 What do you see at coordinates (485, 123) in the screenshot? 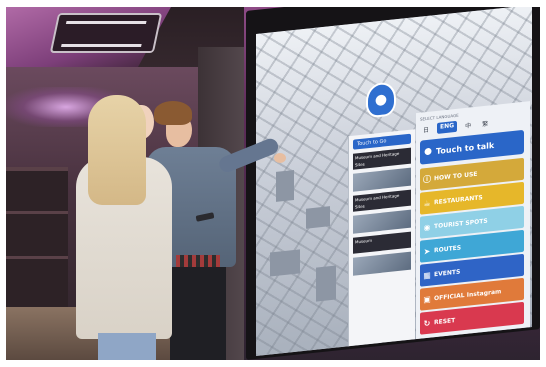
I see `language-option-zh-tw: 繁` at bounding box center [485, 123].